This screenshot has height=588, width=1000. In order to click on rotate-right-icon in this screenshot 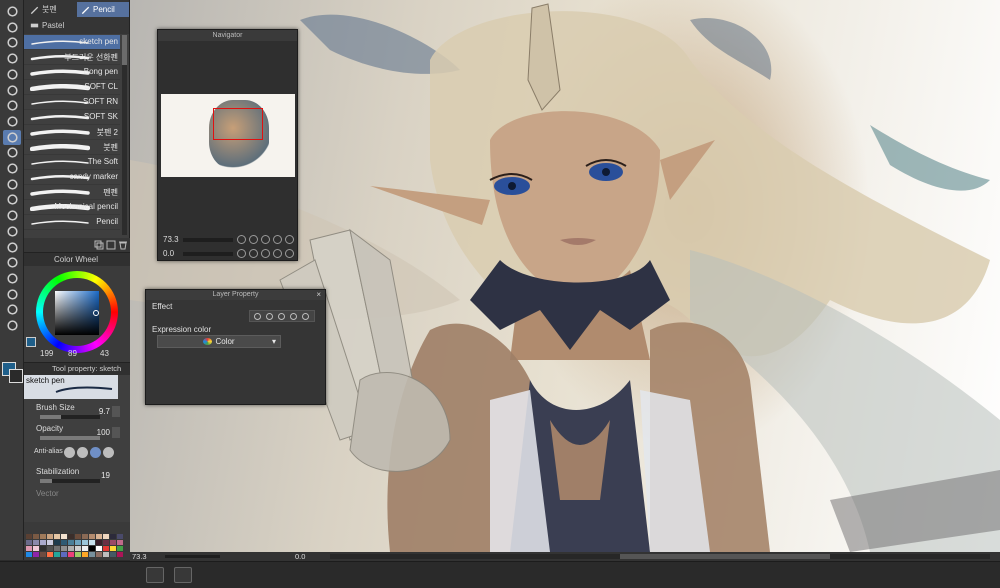, I will do `click(253, 253)`.